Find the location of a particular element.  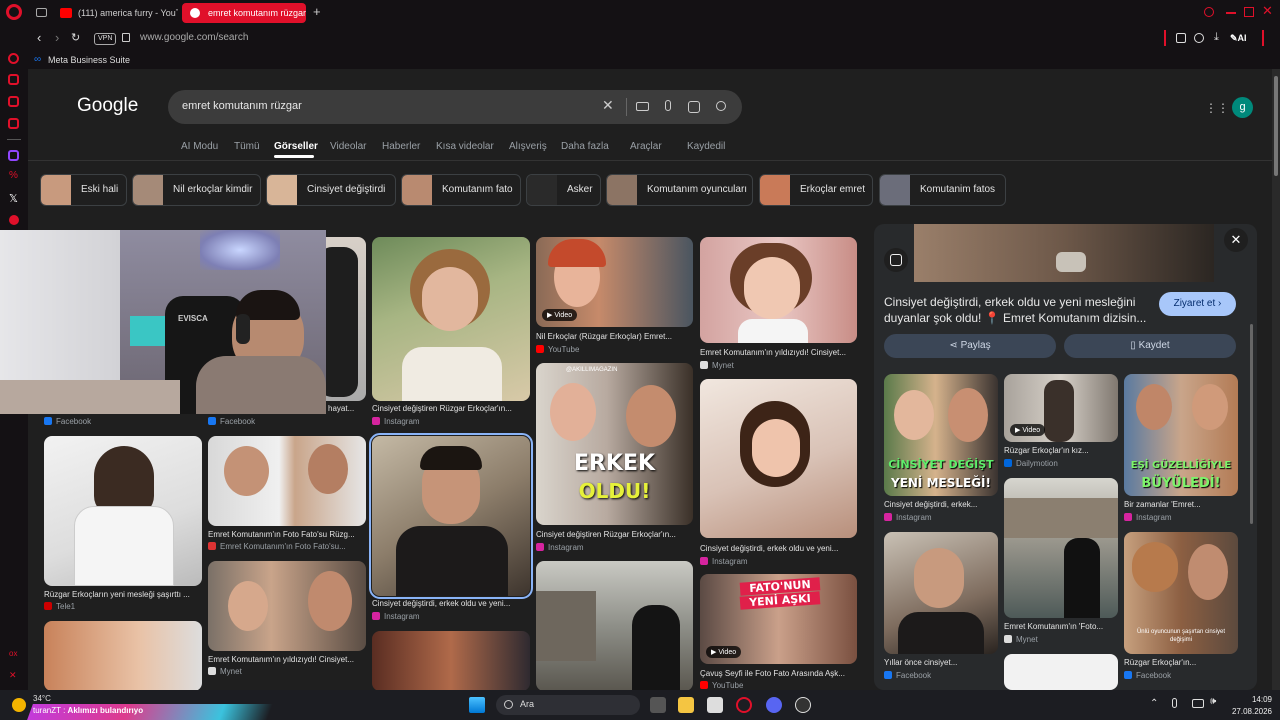

search-tab: Araçlar is located at coordinates (646, 146).